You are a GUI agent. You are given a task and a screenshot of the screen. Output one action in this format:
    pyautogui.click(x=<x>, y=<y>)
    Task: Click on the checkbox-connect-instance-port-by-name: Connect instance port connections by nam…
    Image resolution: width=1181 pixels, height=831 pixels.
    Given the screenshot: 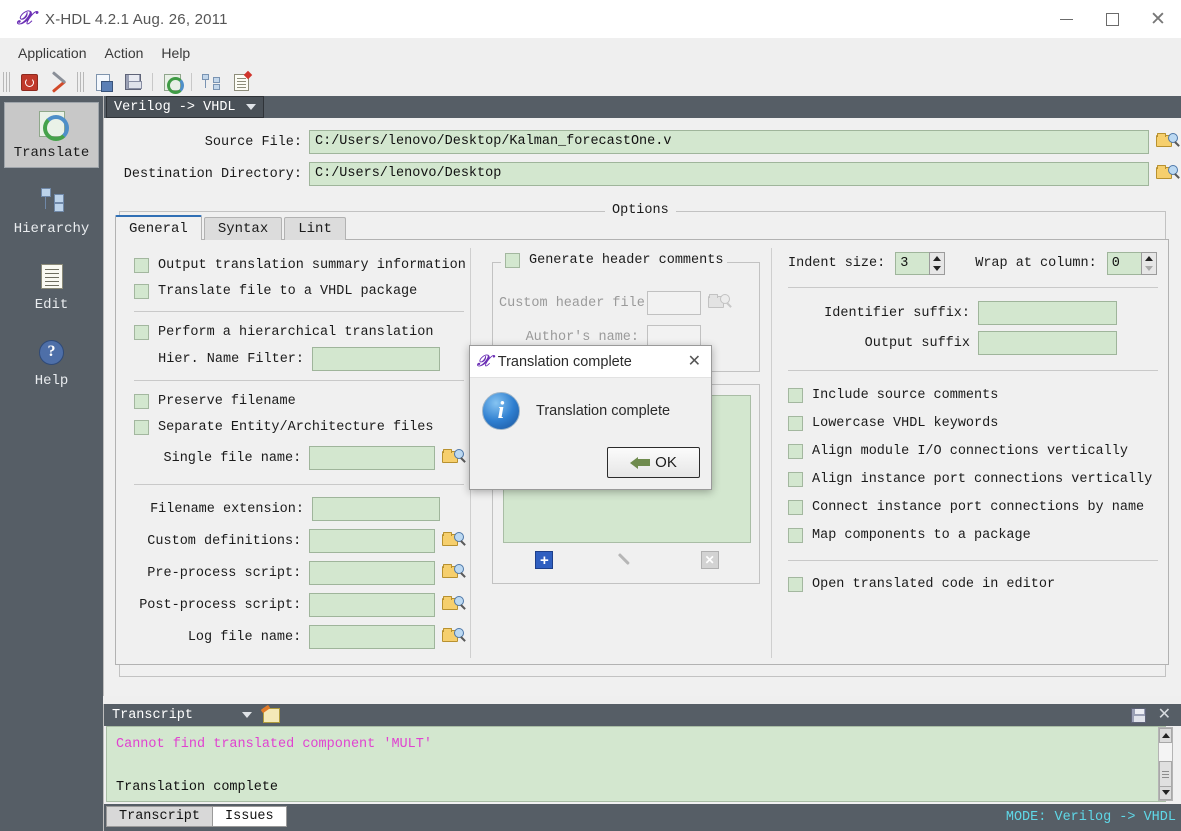 What is the action you would take?
    pyautogui.click(x=973, y=507)
    